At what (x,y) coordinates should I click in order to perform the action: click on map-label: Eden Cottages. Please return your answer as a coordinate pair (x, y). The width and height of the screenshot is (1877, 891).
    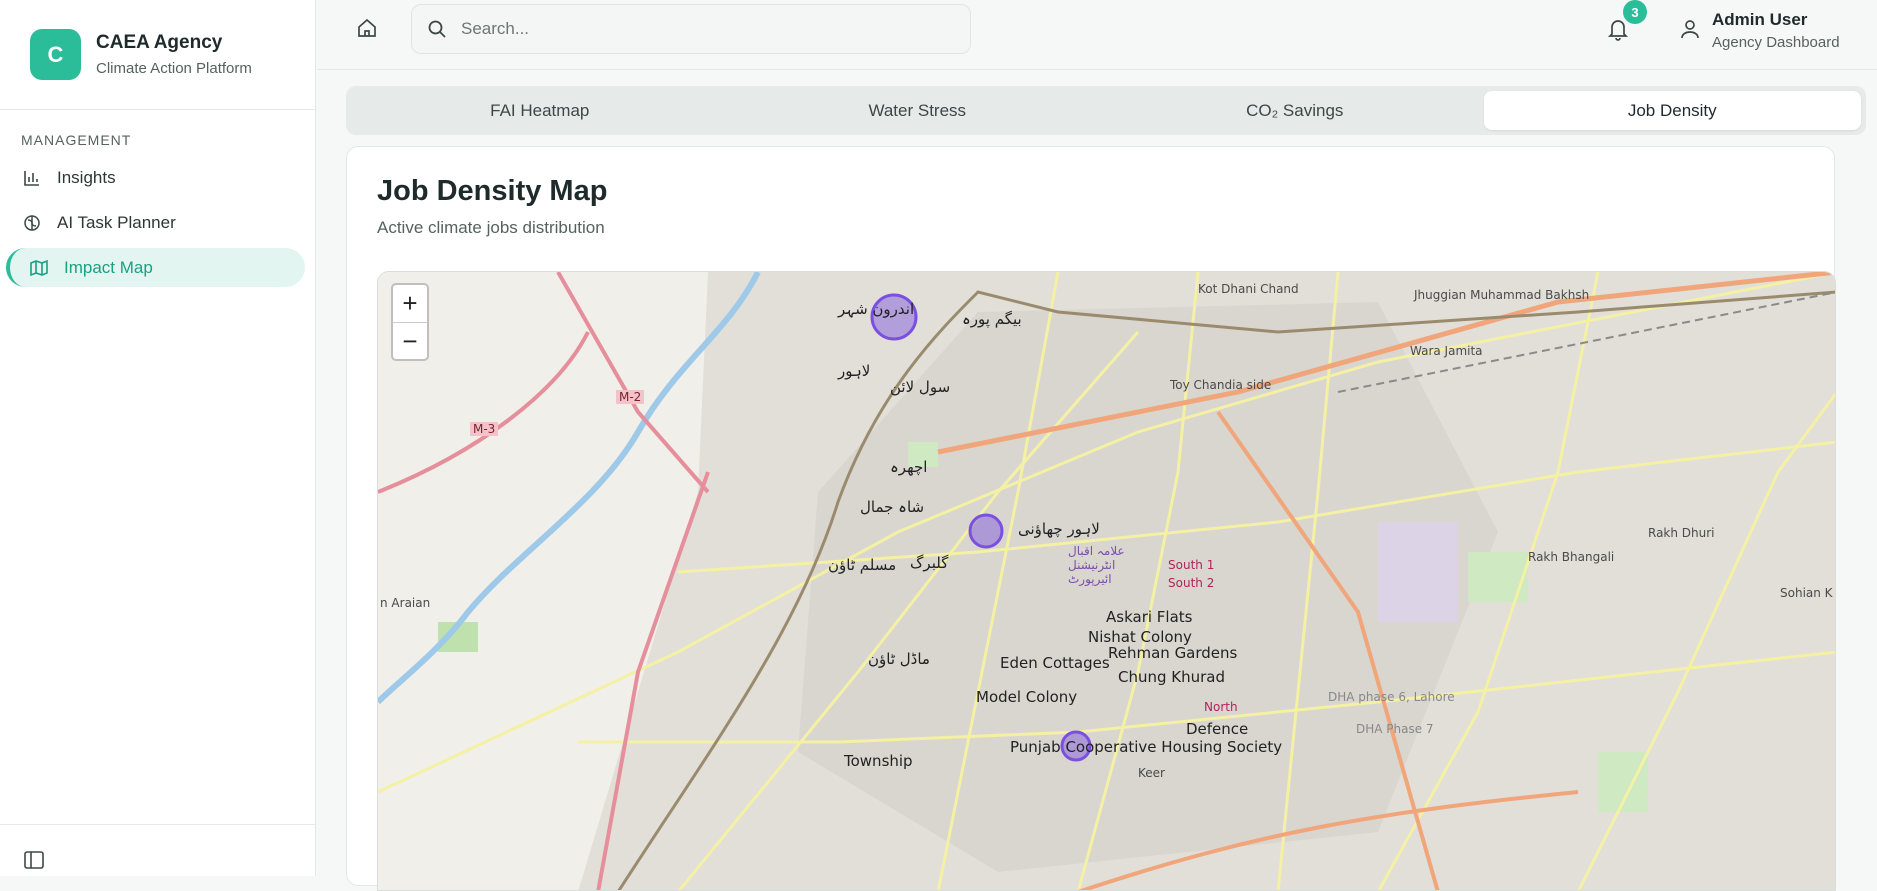
    Looking at the image, I should click on (1055, 663).